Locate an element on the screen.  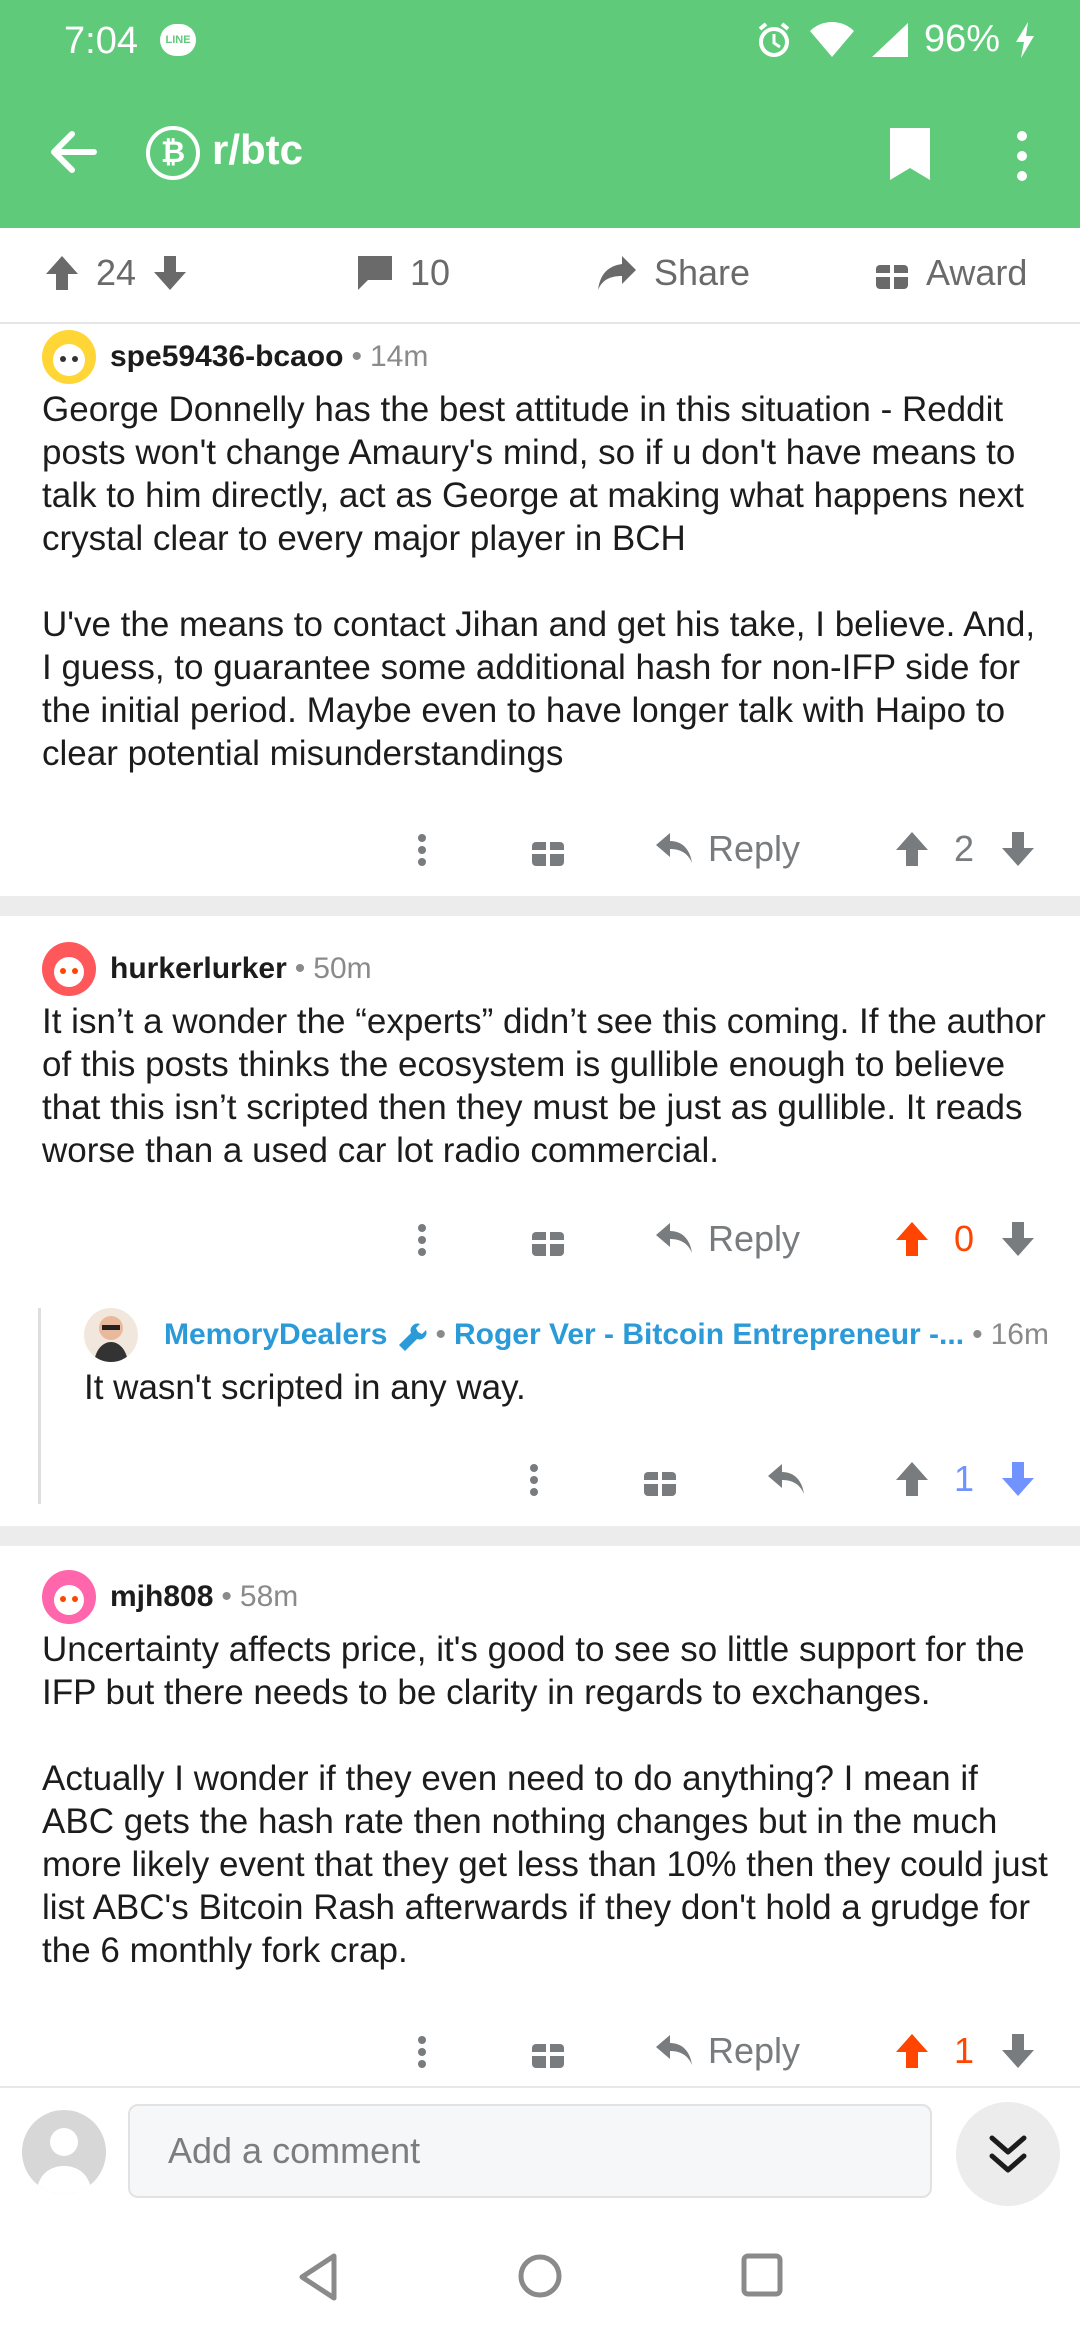
share-icon is located at coordinates (617, 273).